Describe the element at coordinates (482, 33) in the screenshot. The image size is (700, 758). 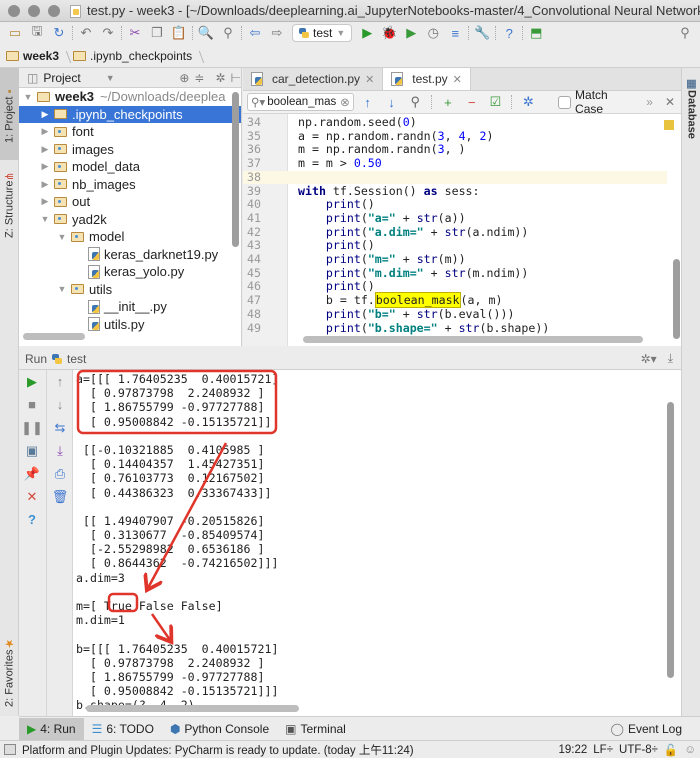
I see `settings-icon: 🔧` at that location.